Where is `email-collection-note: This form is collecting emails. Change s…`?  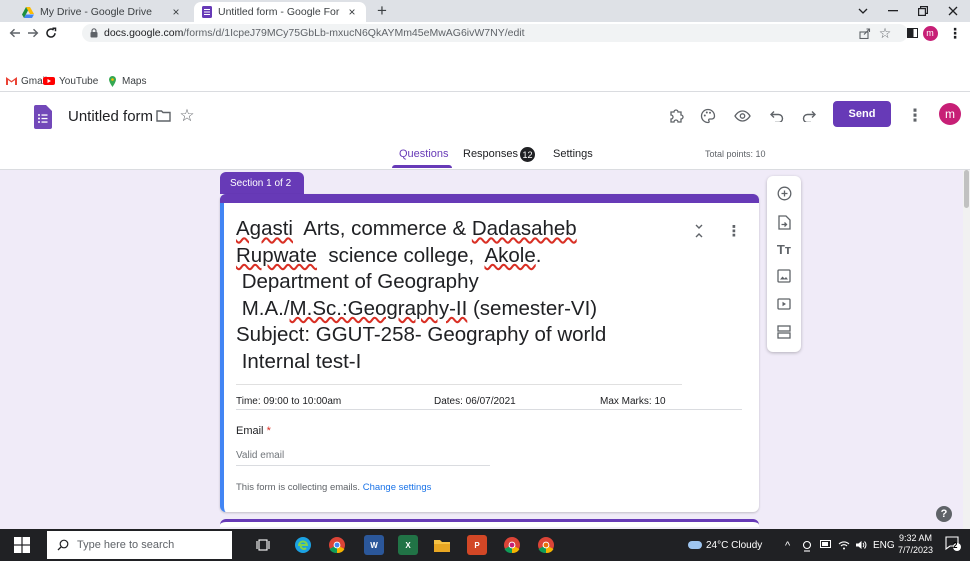 email-collection-note: This form is collecting emails. Change s… is located at coordinates (334, 487).